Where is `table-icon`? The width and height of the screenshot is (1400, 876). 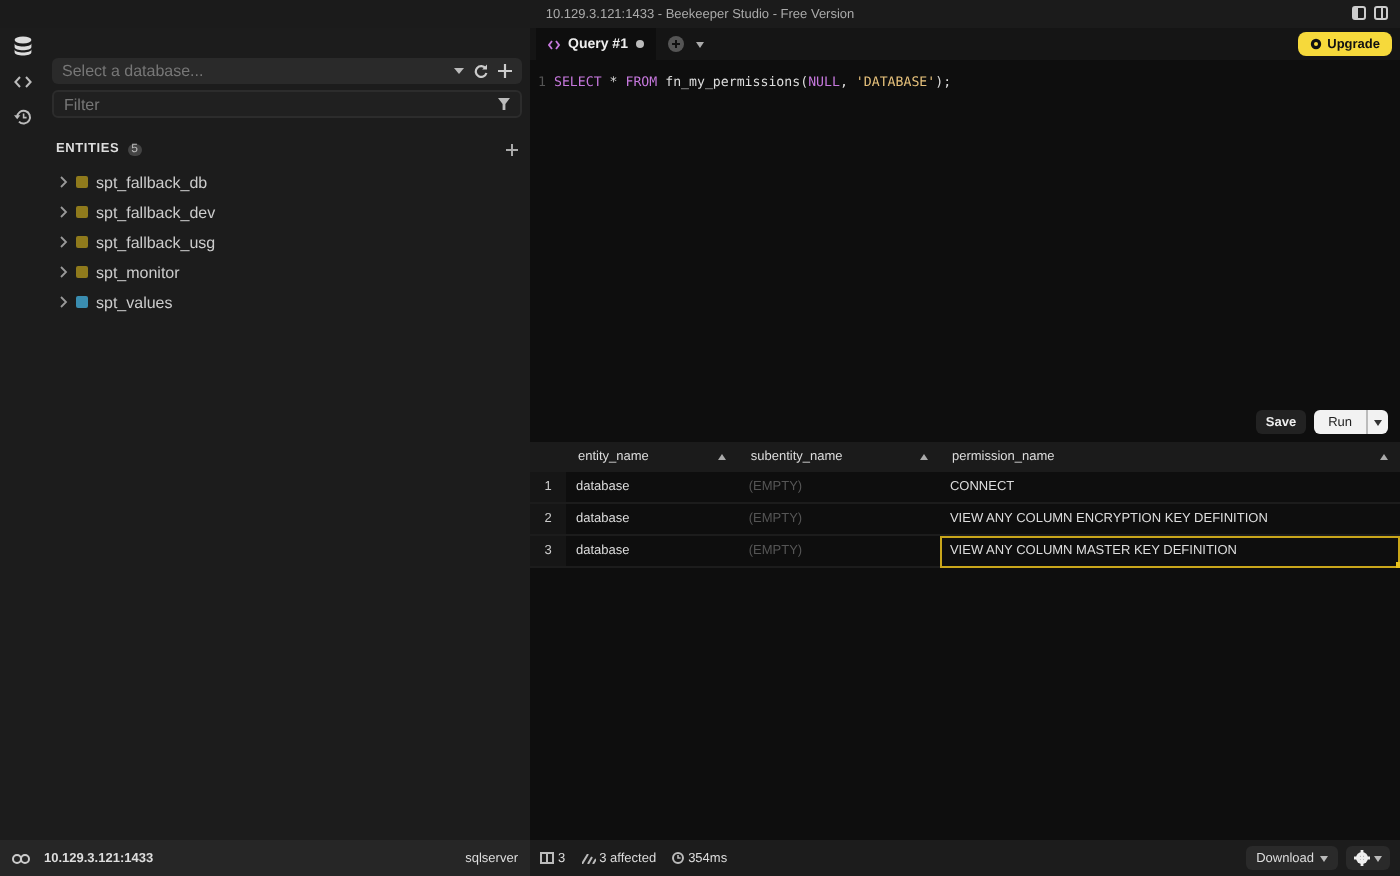 table-icon is located at coordinates (547, 858).